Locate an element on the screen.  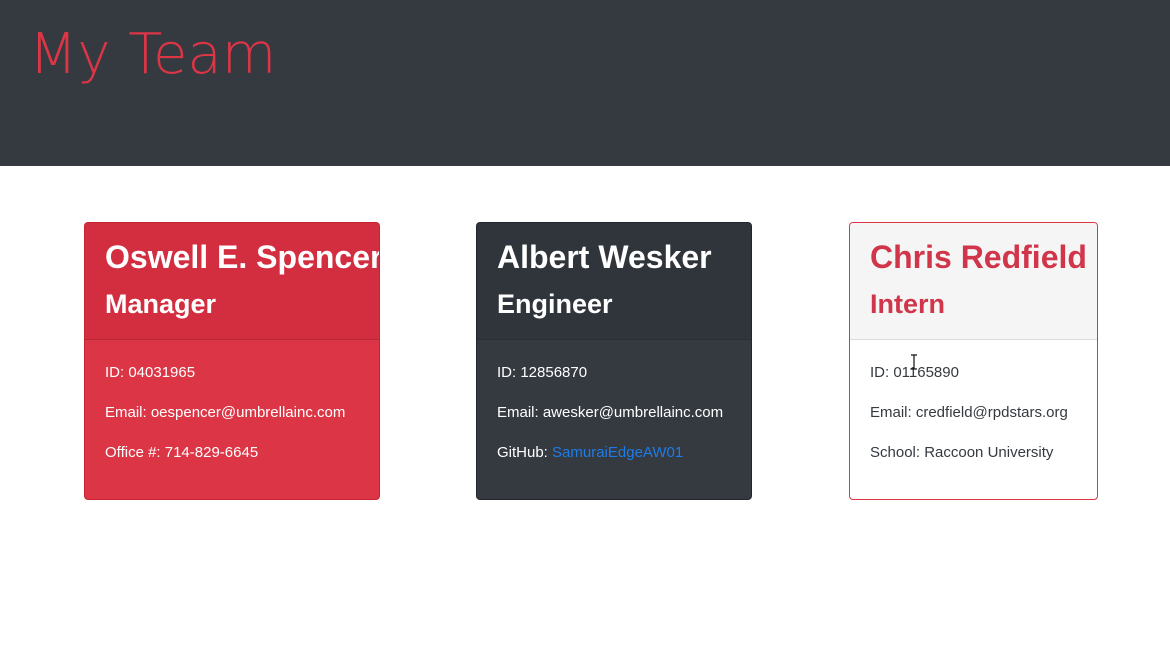
manager-email-line: Email: oespencer@umbrellainc.com is located at coordinates (237, 413).